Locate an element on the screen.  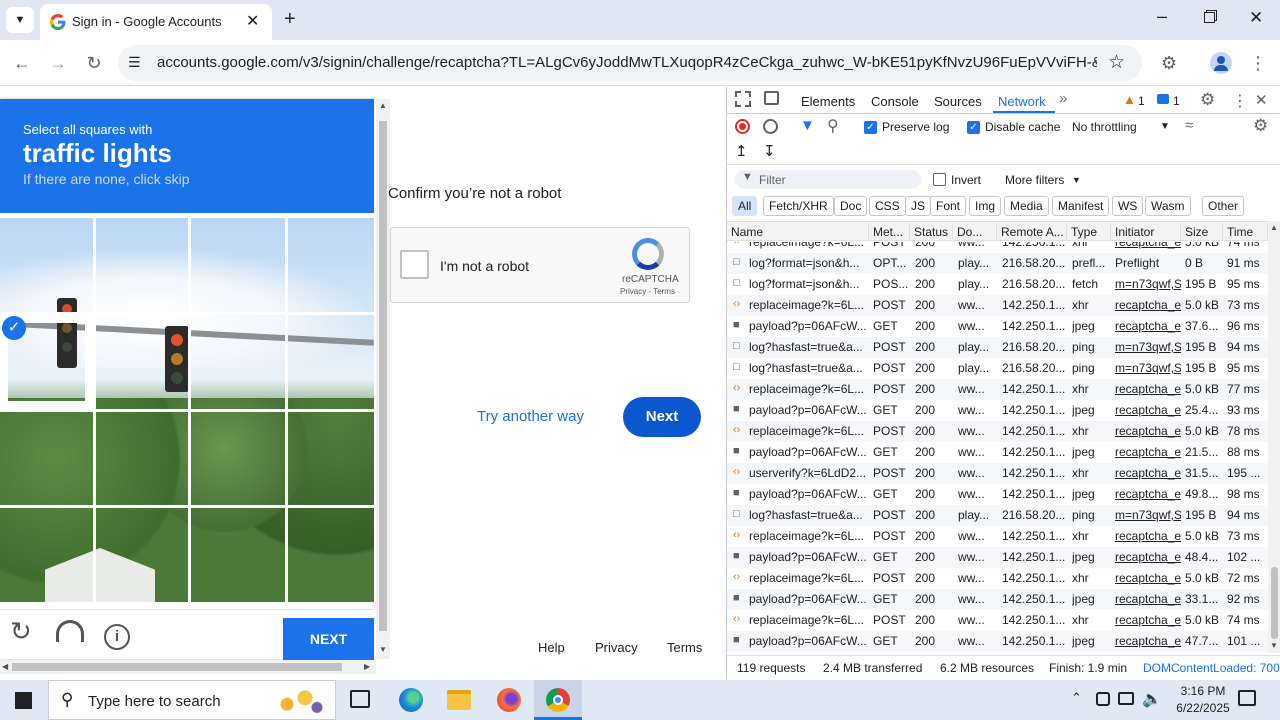
search-icon: ⚲ is located at coordinates (833, 126).